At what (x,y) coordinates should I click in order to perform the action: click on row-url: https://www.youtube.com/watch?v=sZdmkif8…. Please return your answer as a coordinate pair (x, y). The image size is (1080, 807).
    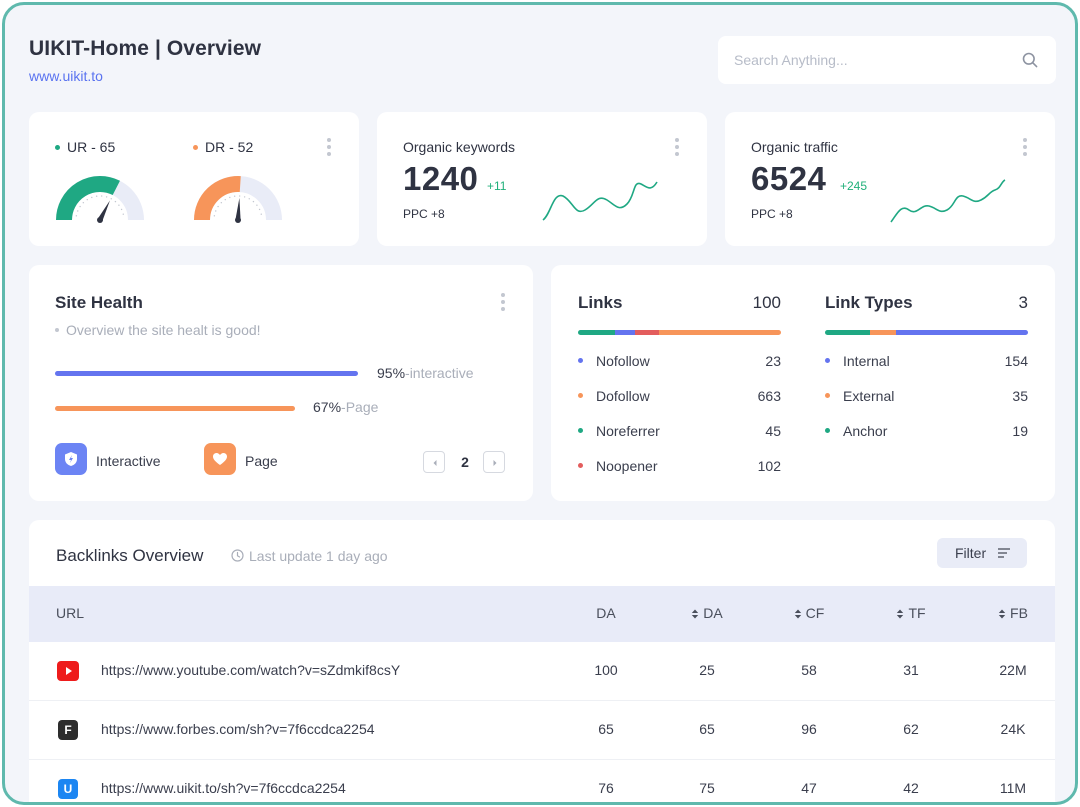
    Looking at the image, I should click on (250, 670).